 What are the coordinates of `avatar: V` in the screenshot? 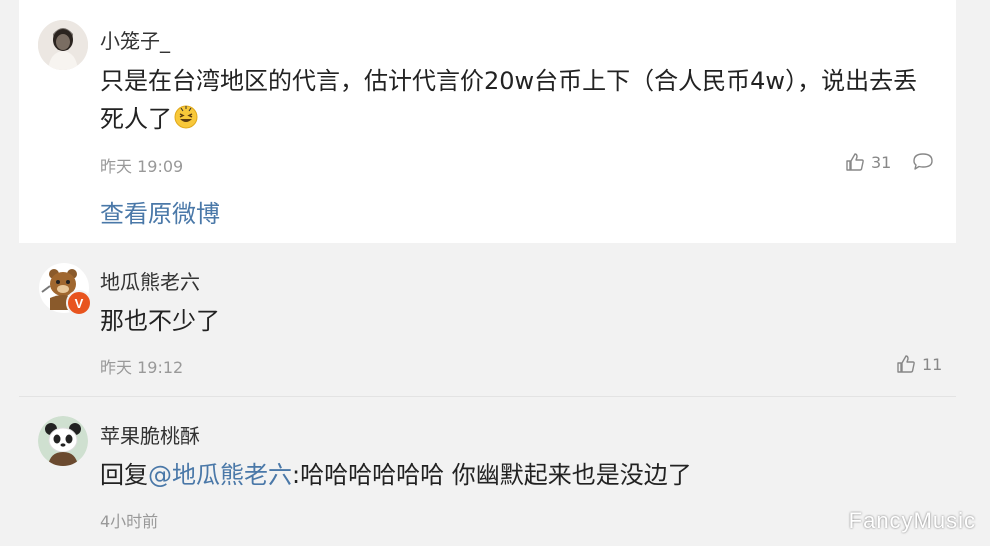 It's located at (65, 289).